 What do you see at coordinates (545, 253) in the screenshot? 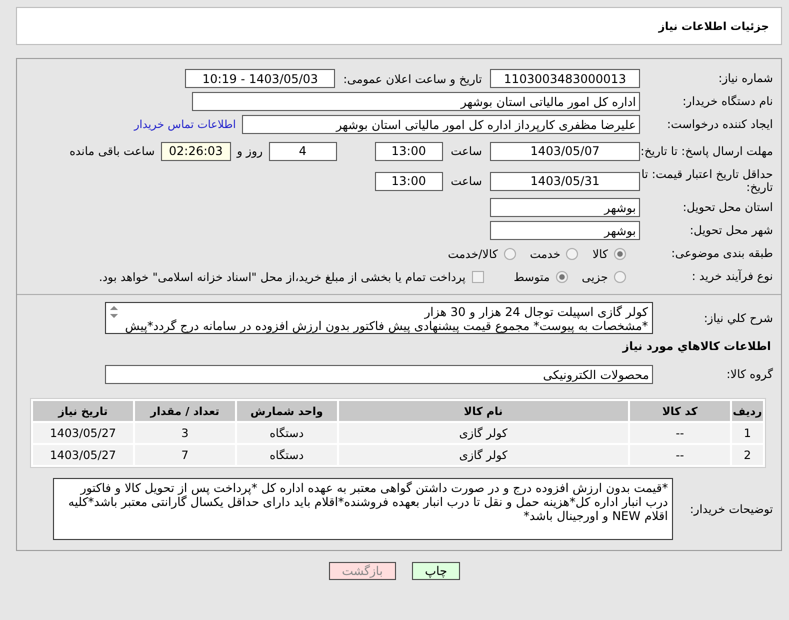
I see `radio-label: خدمت` at bounding box center [545, 253].